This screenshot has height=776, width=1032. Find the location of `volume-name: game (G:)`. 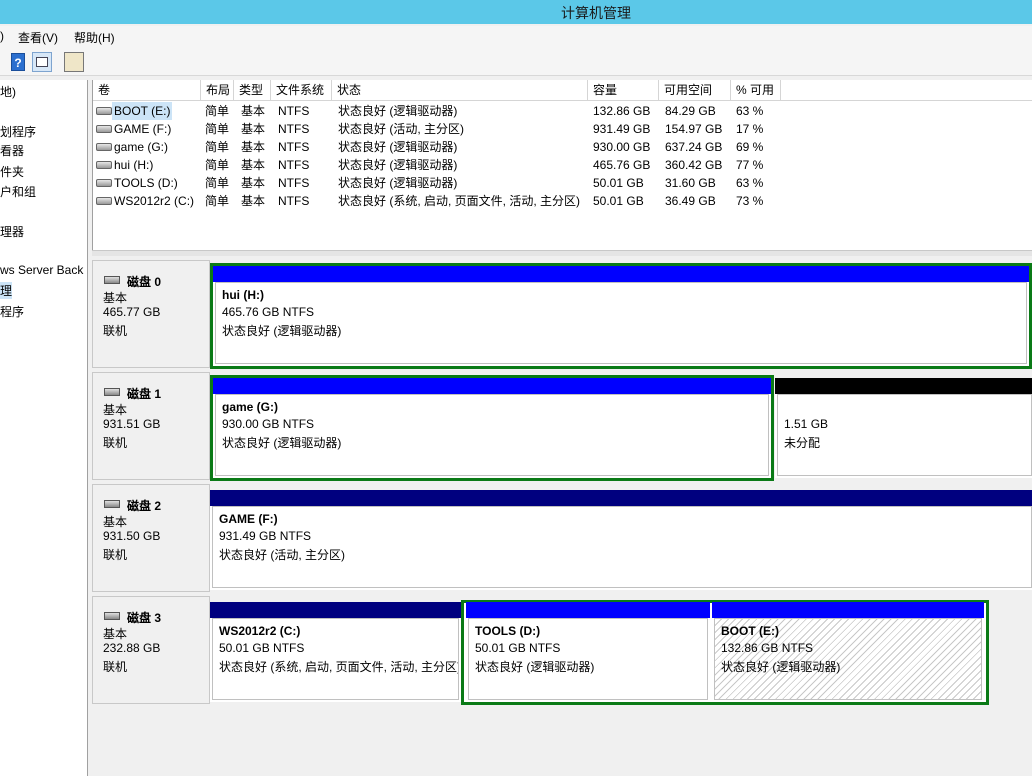

volume-name: game (G:) is located at coordinates (141, 147).